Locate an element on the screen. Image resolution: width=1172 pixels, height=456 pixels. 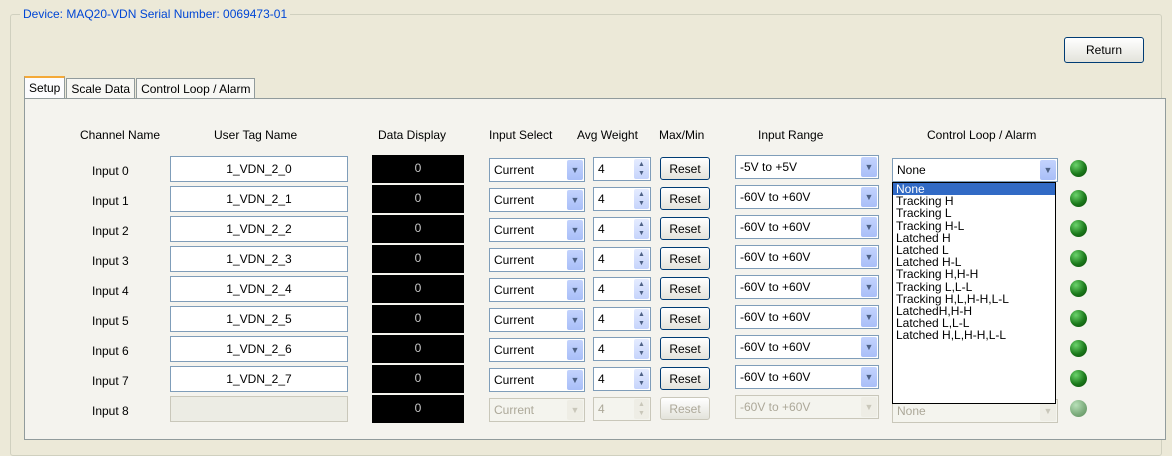
control-loop-dropdown: None ▼ is located at coordinates (975, 170).